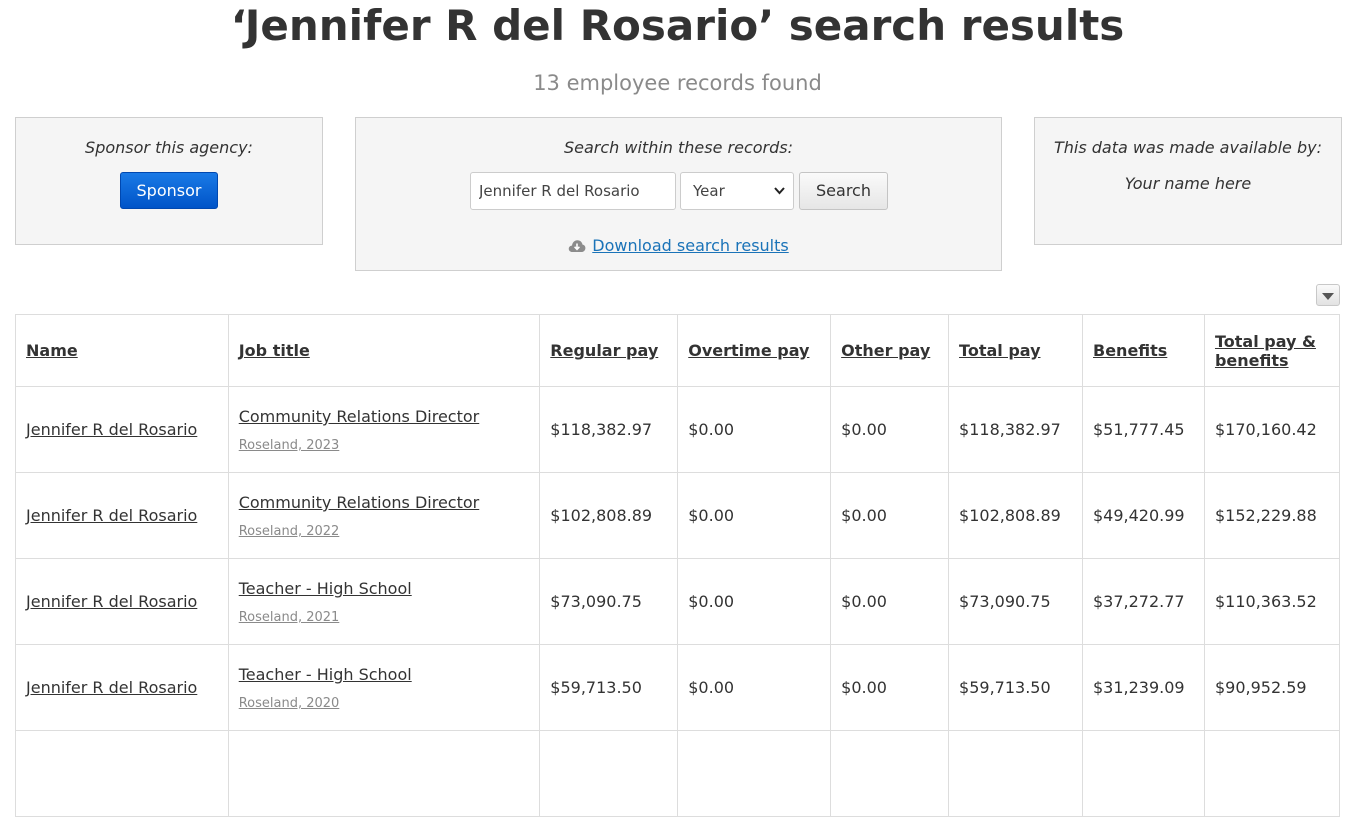 The height and width of the screenshot is (817, 1355). Describe the element at coordinates (384, 350) in the screenshot. I see `column-header-job-title: Job title` at that location.